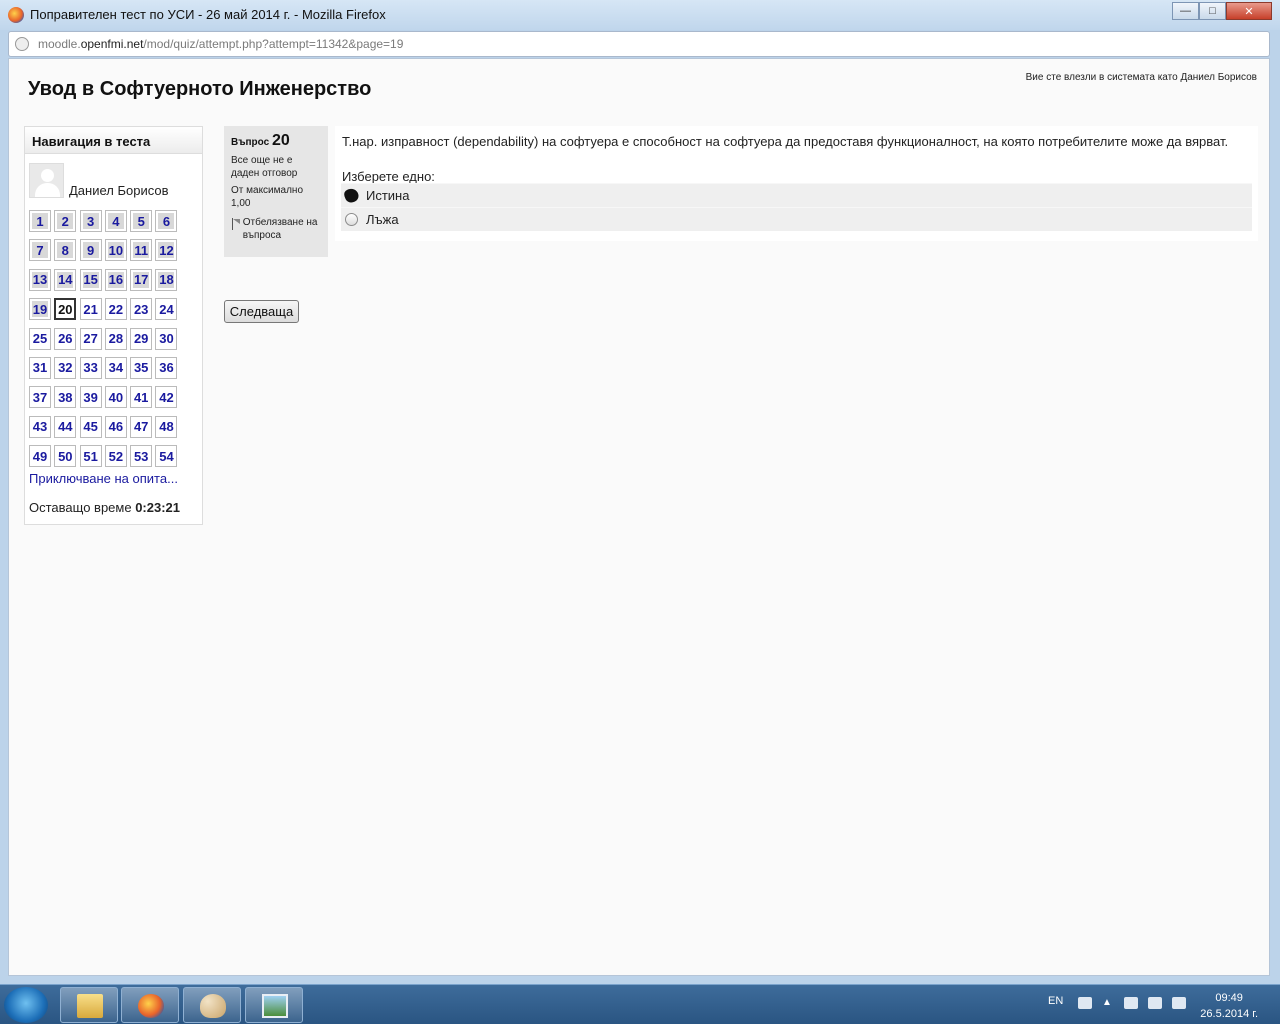 The height and width of the screenshot is (1024, 1280). What do you see at coordinates (1055, 1001) in the screenshot?
I see `language-indicator: EN` at bounding box center [1055, 1001].